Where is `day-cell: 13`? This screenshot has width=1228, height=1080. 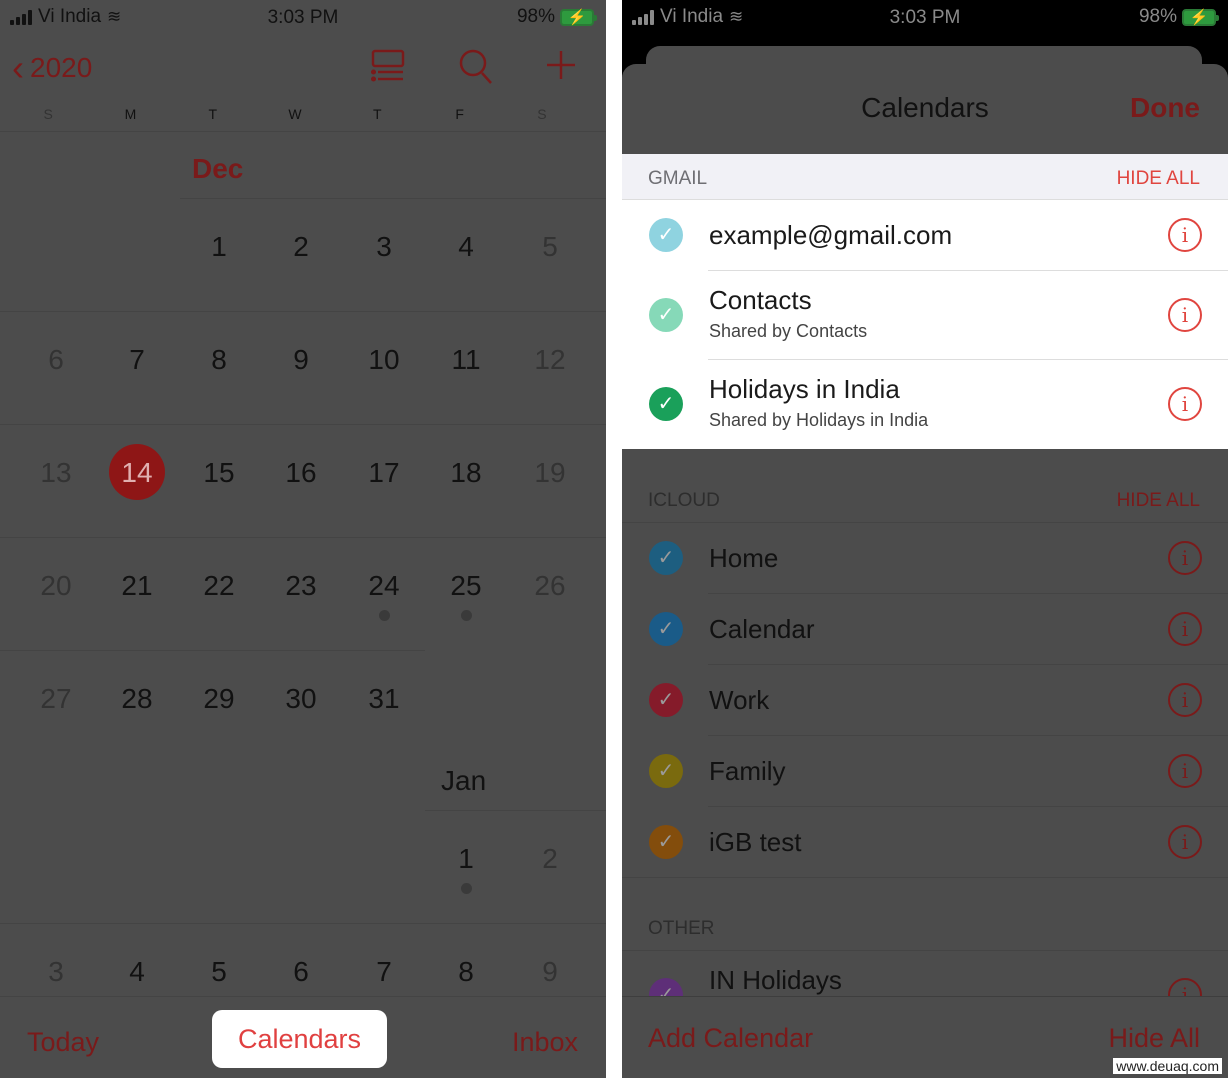 day-cell: 13 is located at coordinates (56, 473).